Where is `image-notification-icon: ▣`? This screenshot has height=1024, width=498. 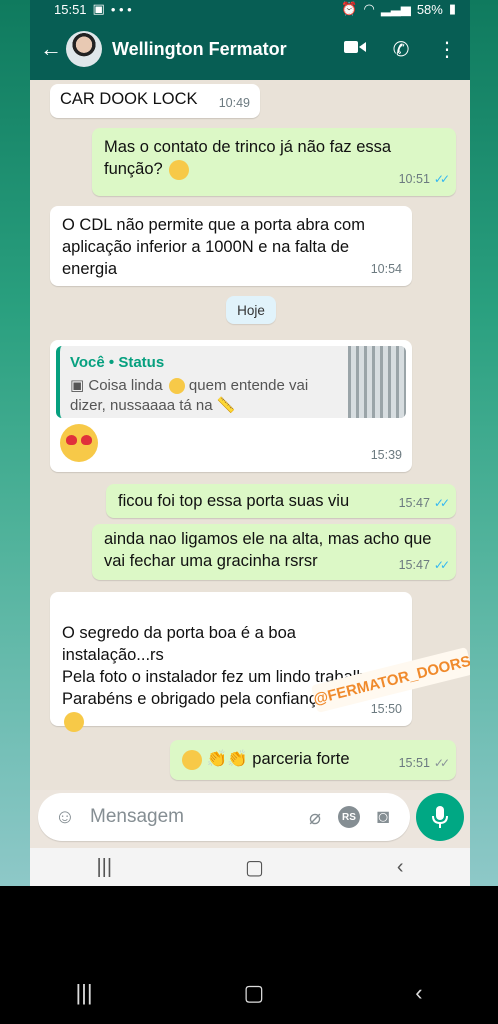 image-notification-icon: ▣ is located at coordinates (98, 8).